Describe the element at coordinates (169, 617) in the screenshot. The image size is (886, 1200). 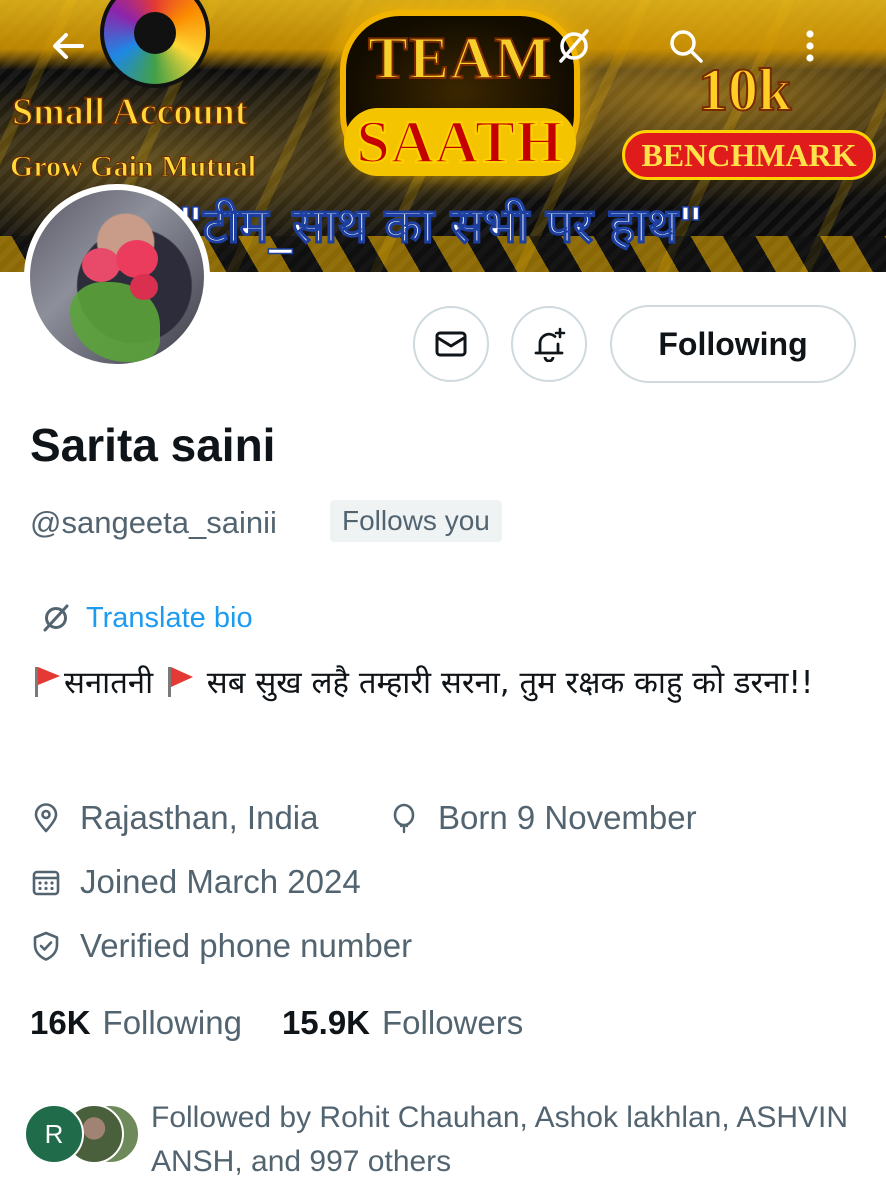
I see `translate-bio-label: Translate bio` at that location.